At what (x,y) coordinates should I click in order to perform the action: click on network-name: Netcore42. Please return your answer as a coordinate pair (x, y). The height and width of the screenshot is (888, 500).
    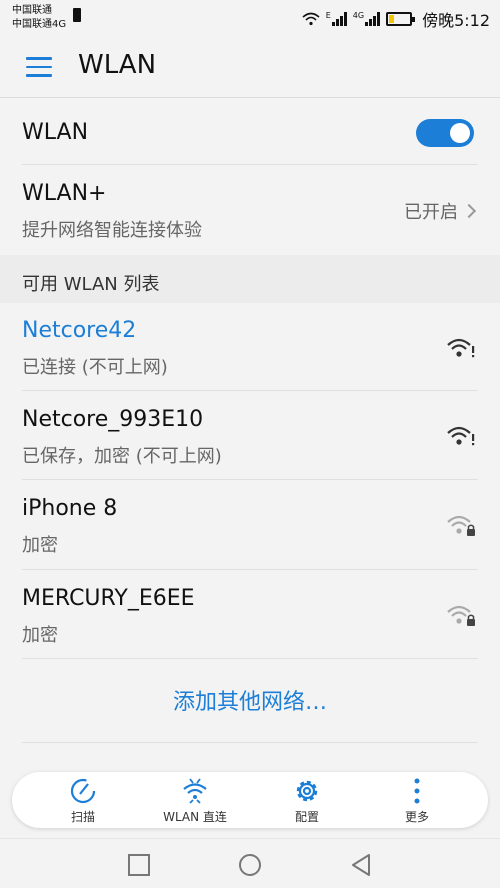
    Looking at the image, I should click on (79, 330).